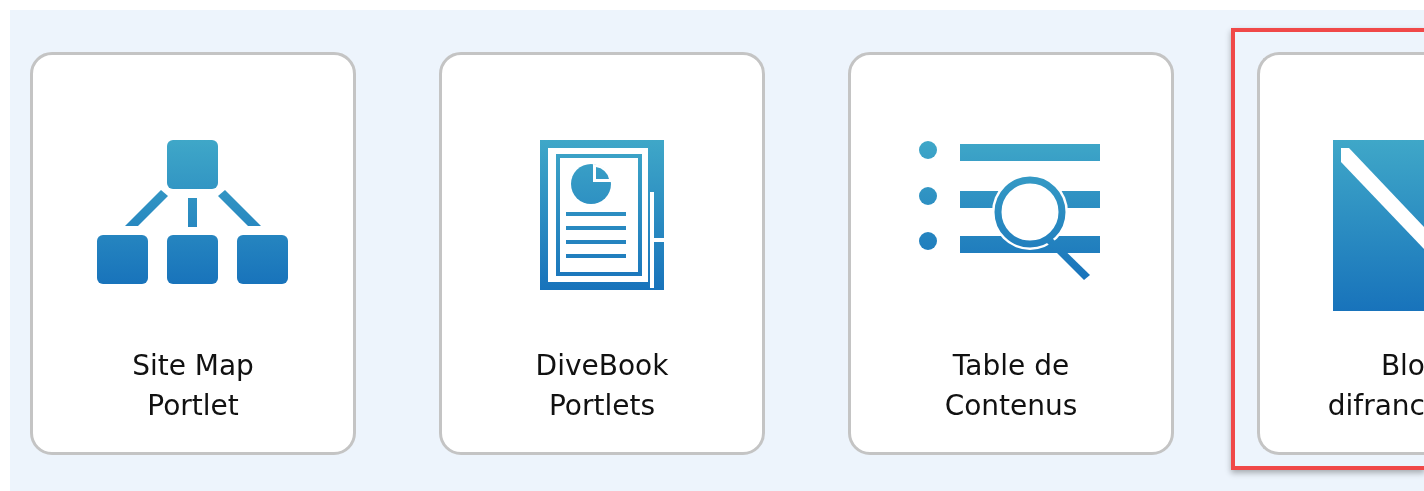 This screenshot has width=1424, height=491. I want to click on card-label: DiveBook Portlets, so click(602, 386).